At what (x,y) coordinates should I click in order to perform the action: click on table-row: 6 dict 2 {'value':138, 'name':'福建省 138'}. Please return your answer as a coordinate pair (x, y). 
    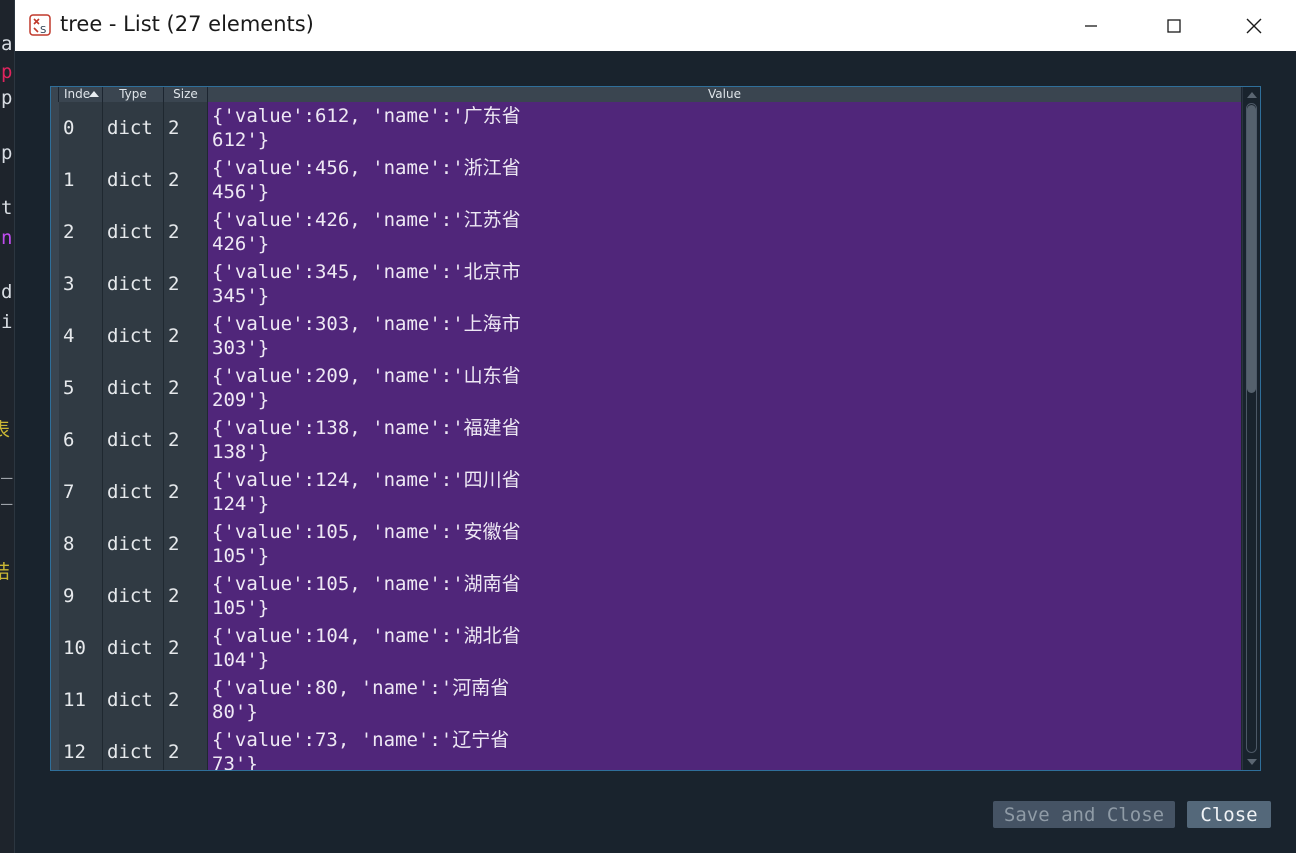
    Looking at the image, I should click on (646, 440).